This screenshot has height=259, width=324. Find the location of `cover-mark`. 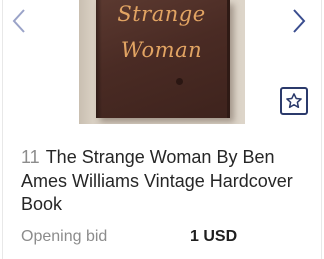

cover-mark is located at coordinates (179, 81).